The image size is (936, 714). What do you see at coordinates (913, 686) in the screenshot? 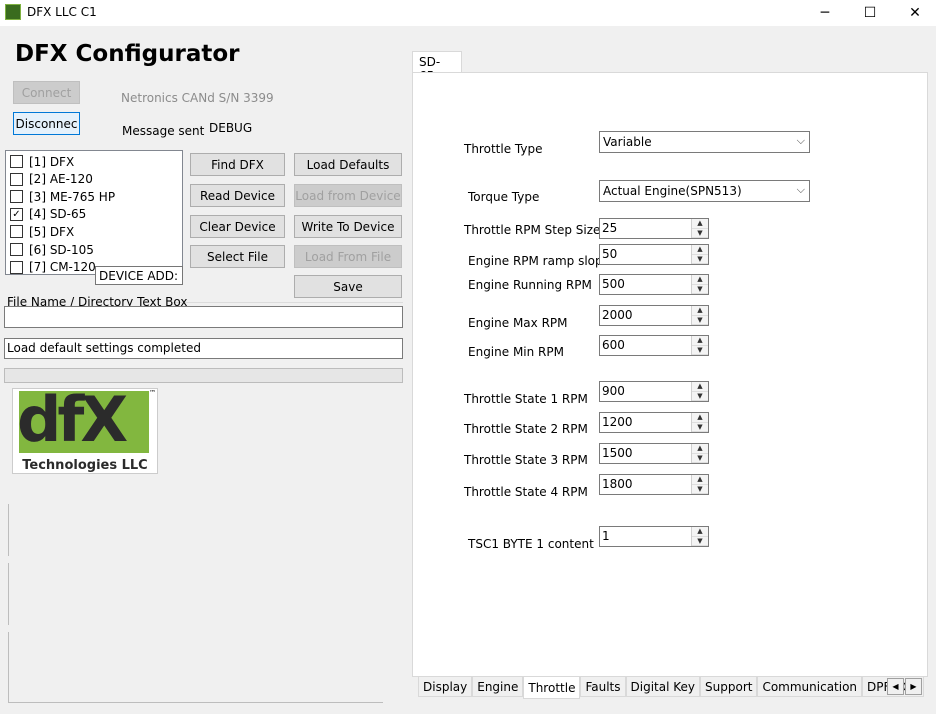
I see `tab-scroll-right-icon: ▶` at bounding box center [913, 686].